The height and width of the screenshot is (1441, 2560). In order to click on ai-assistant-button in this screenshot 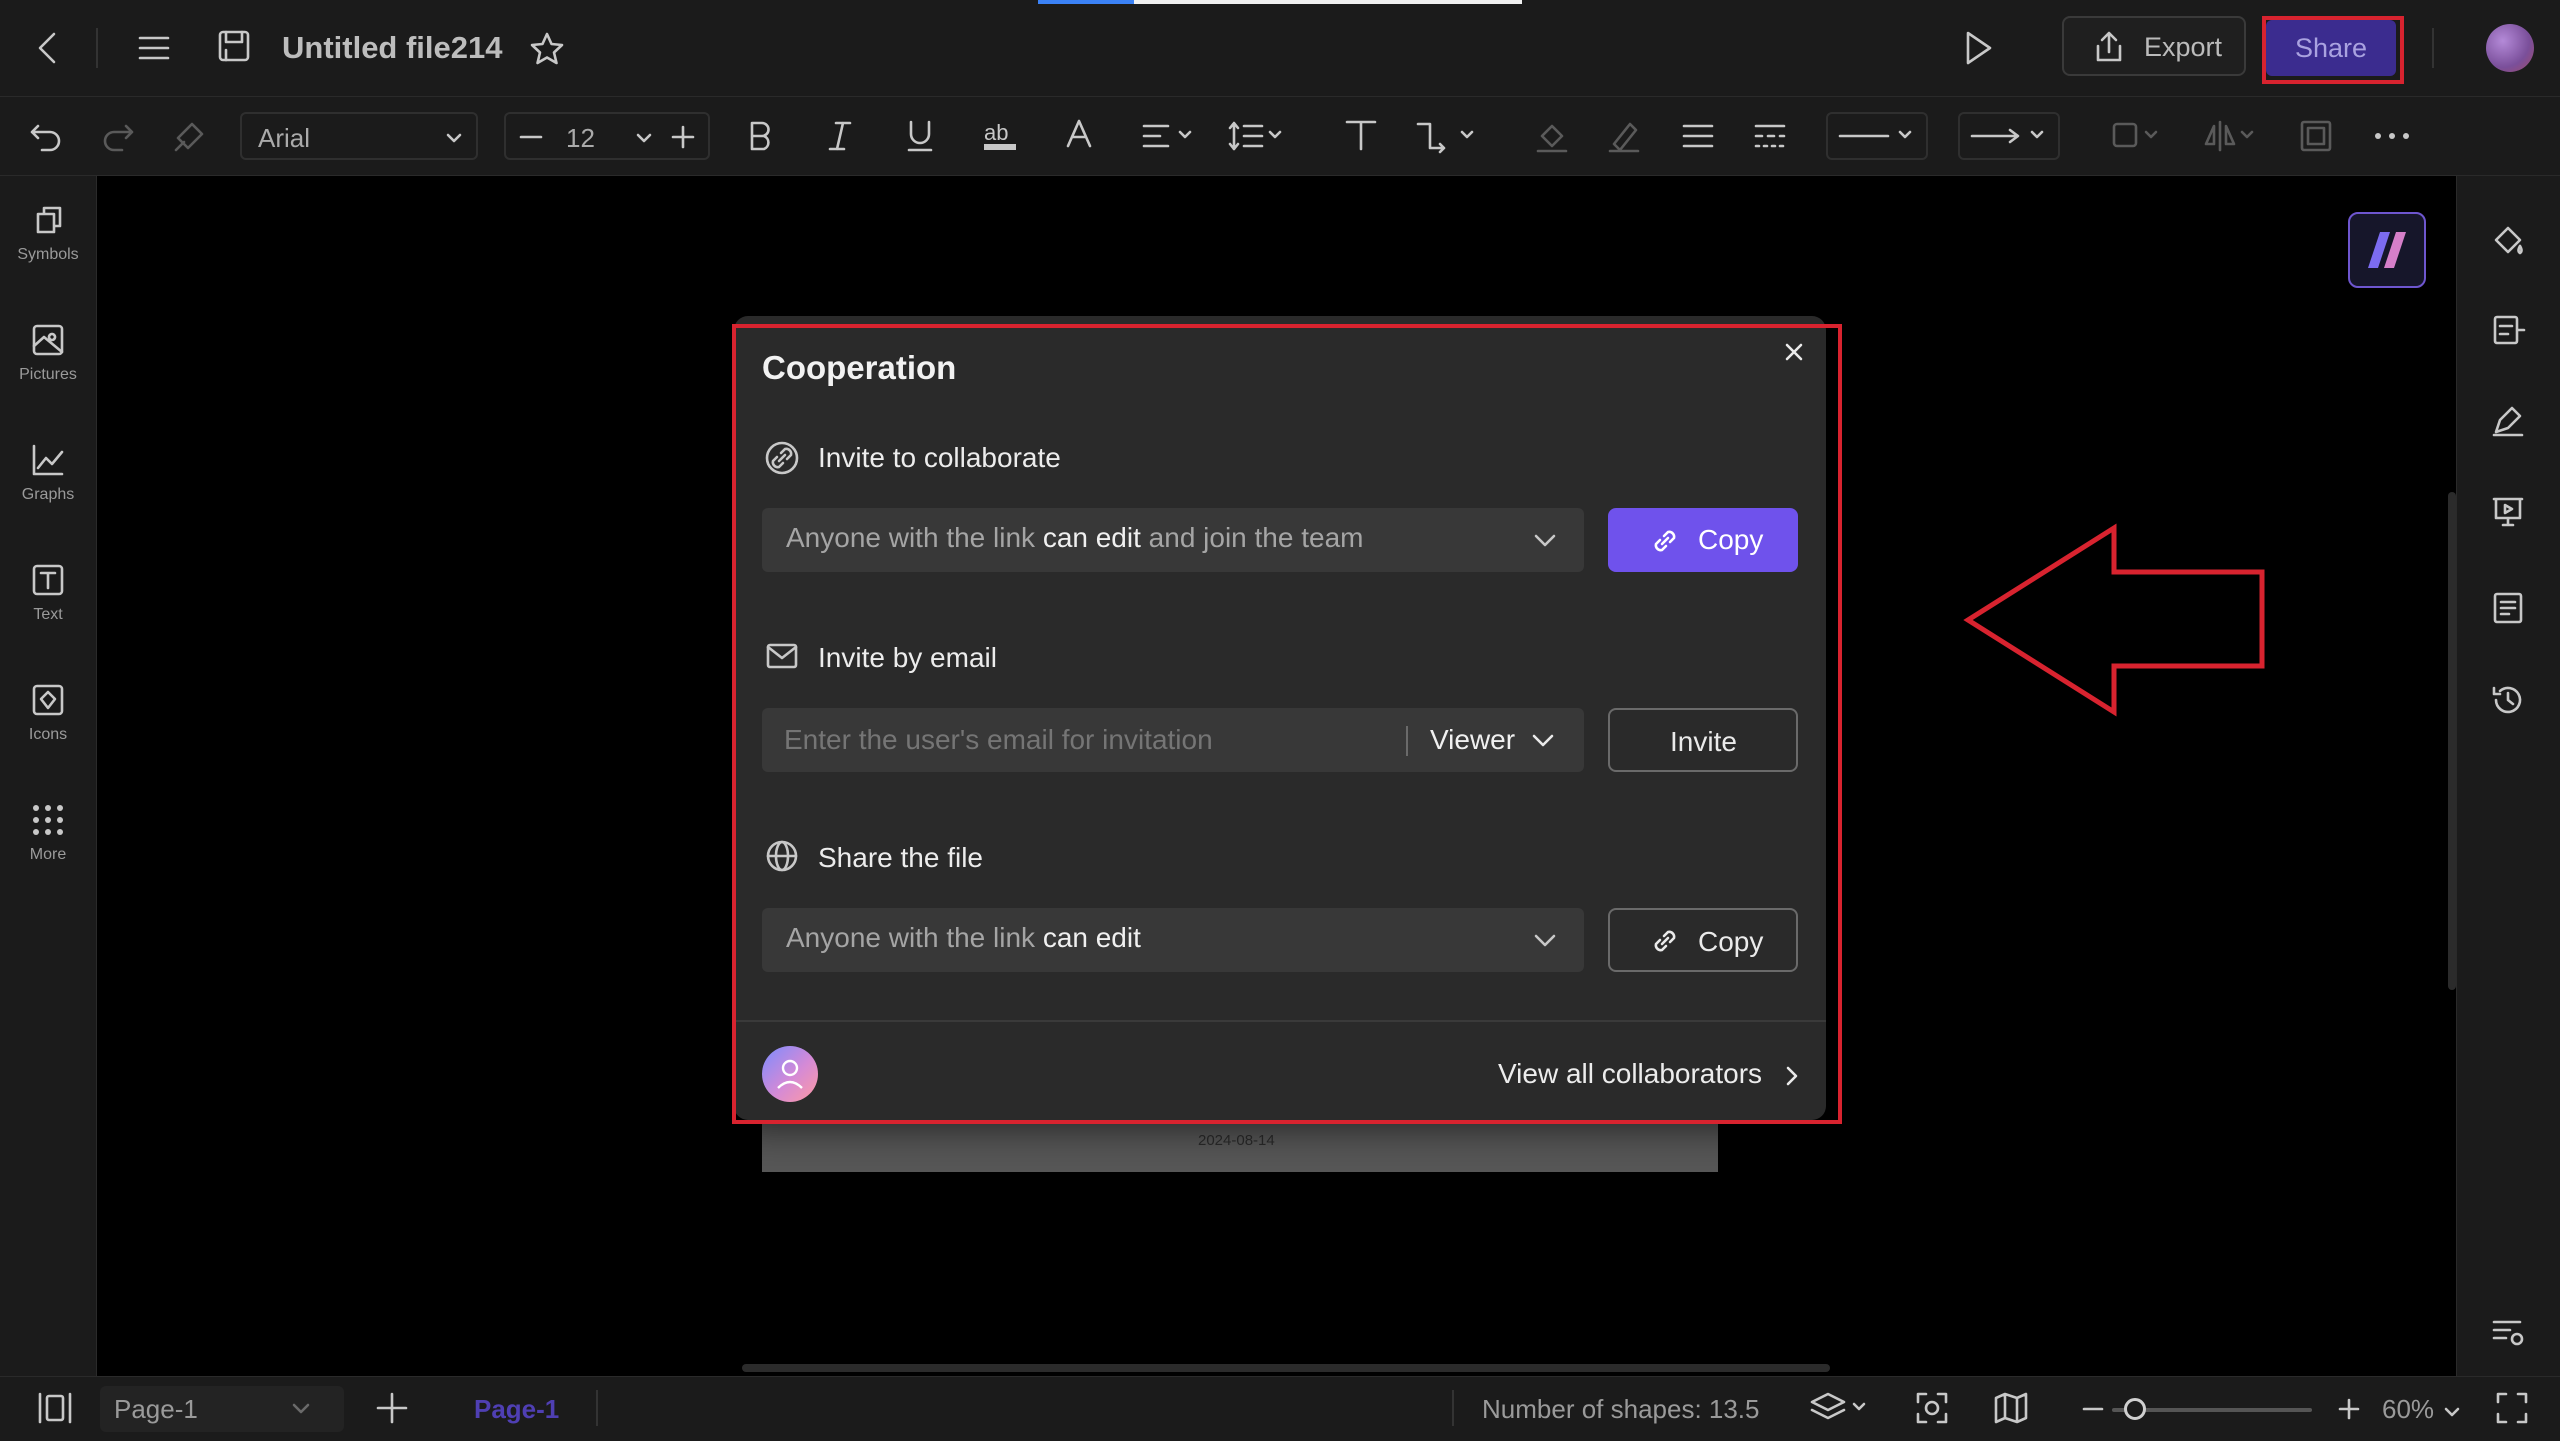, I will do `click(2387, 250)`.